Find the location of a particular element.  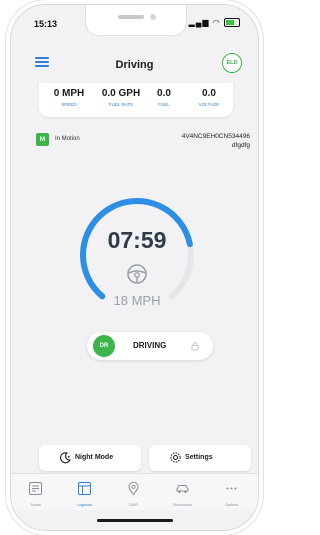

tab-label: Options is located at coordinates (231, 505).